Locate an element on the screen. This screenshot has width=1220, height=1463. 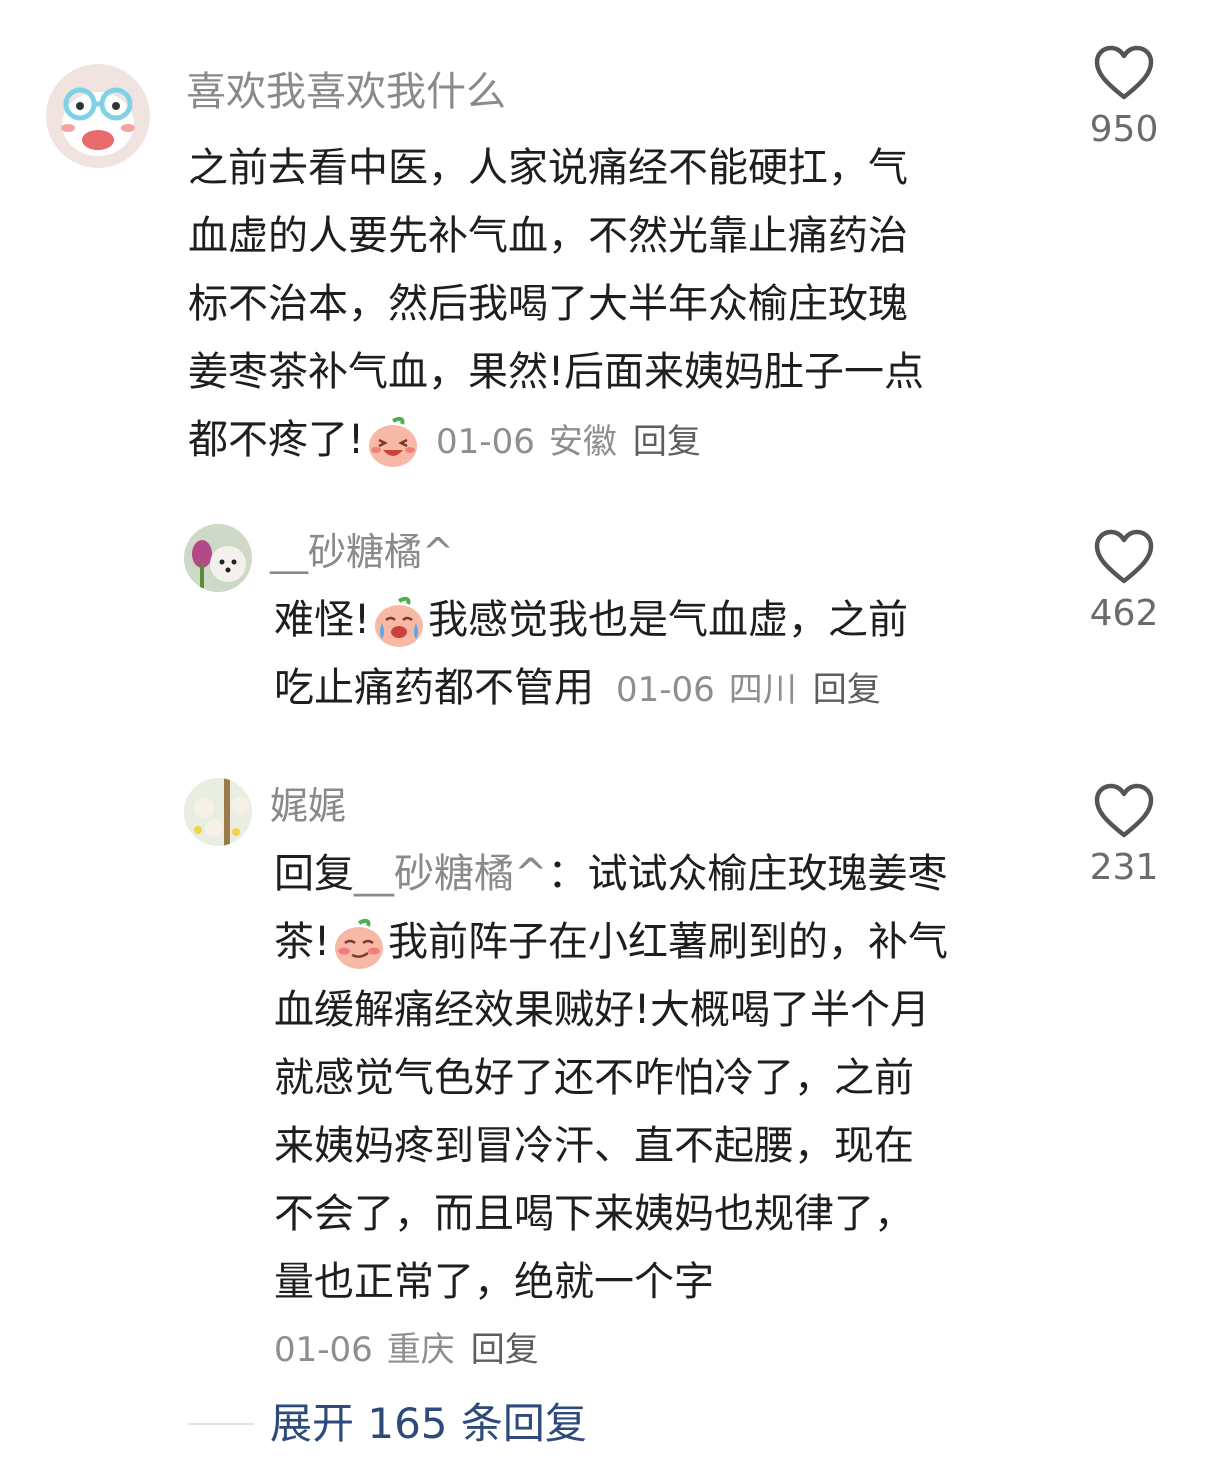
comment-text-fragment: 都不疼了! is located at coordinates (276, 440).